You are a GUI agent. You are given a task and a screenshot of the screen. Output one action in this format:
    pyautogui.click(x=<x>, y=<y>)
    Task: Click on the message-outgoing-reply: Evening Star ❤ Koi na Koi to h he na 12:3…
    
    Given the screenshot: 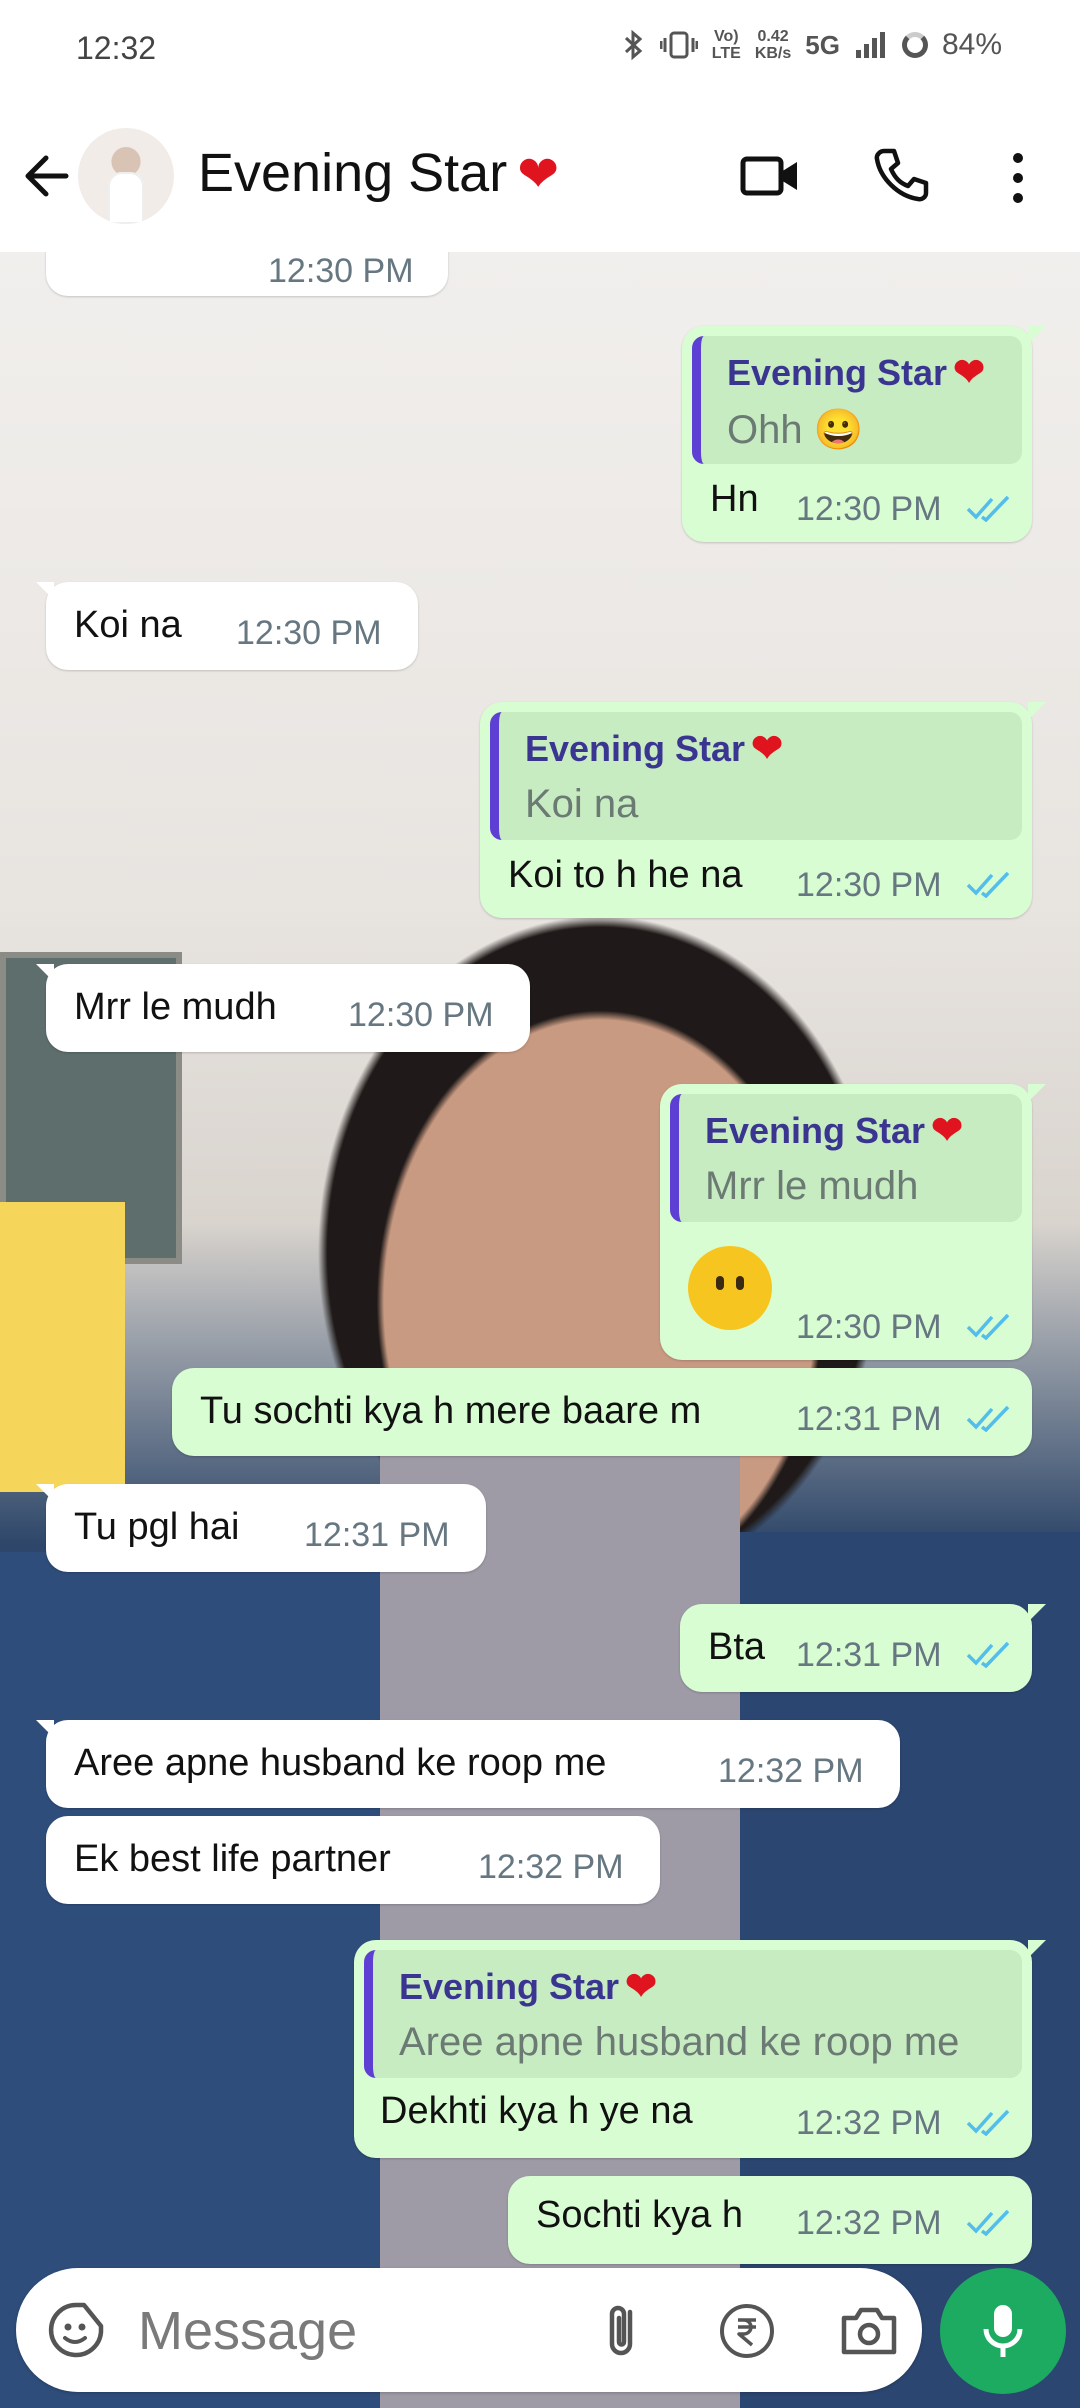 What is the action you would take?
    pyautogui.click(x=763, y=810)
    